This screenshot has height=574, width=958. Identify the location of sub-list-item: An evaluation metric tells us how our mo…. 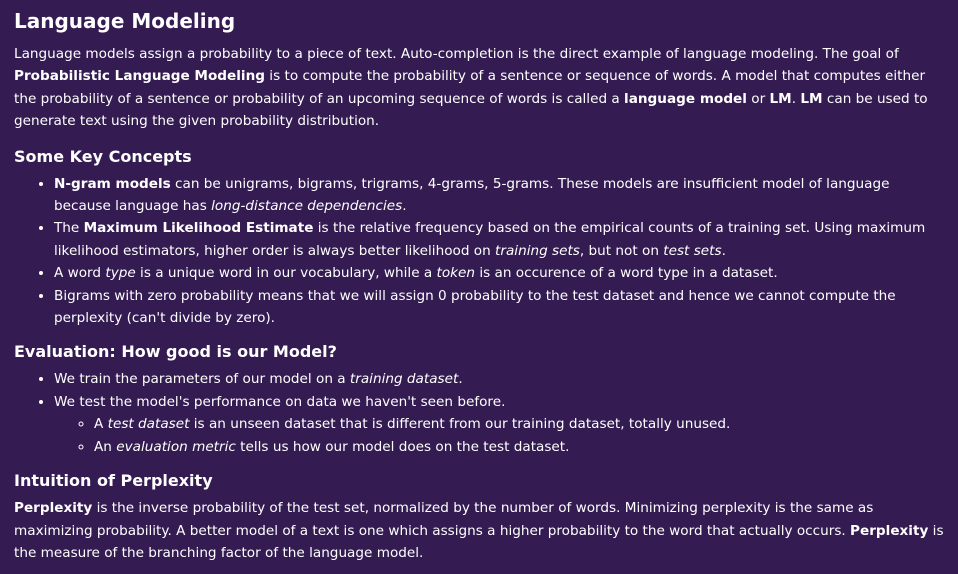
(519, 447).